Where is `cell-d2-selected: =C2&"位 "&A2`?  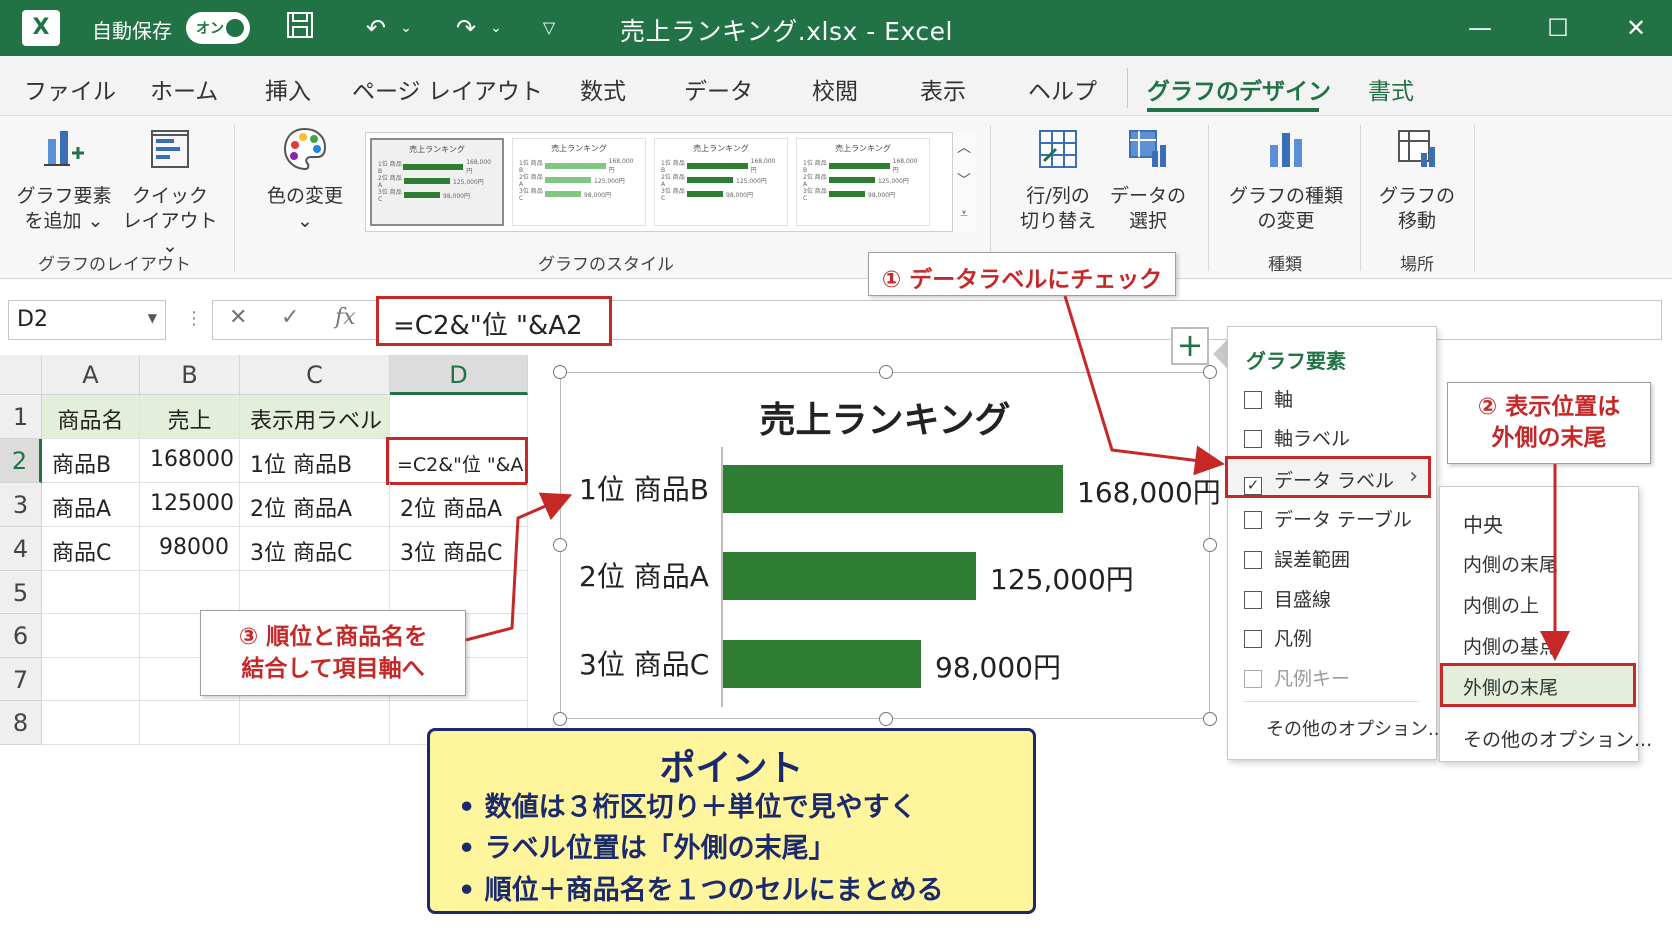 cell-d2-selected: =C2&"位 "&A2 is located at coordinates (457, 461).